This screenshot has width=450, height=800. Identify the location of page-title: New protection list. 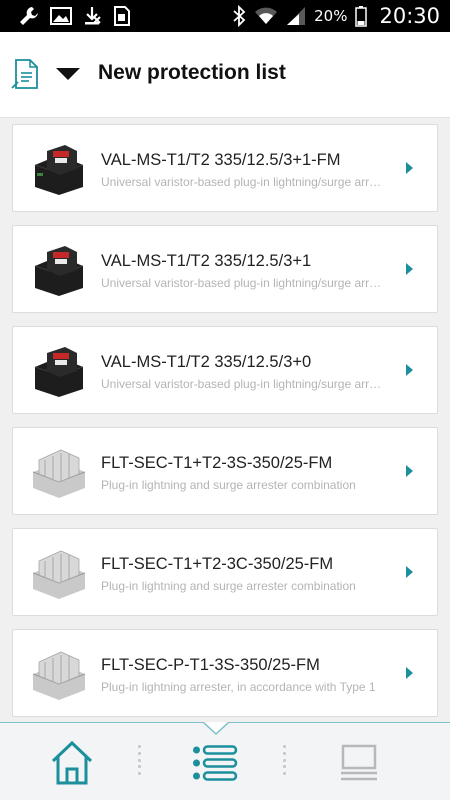
(192, 73).